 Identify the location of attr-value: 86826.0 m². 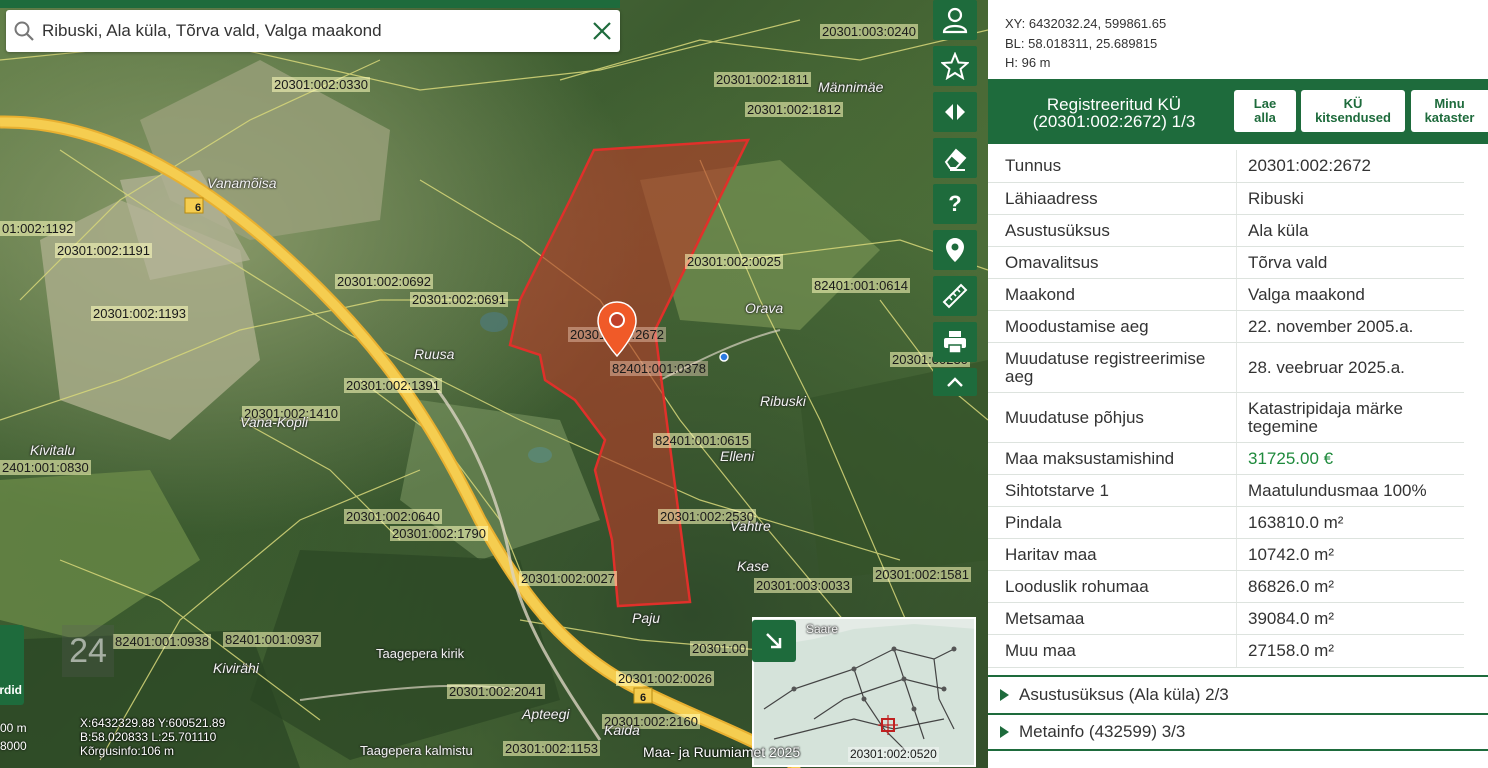
(1350, 586).